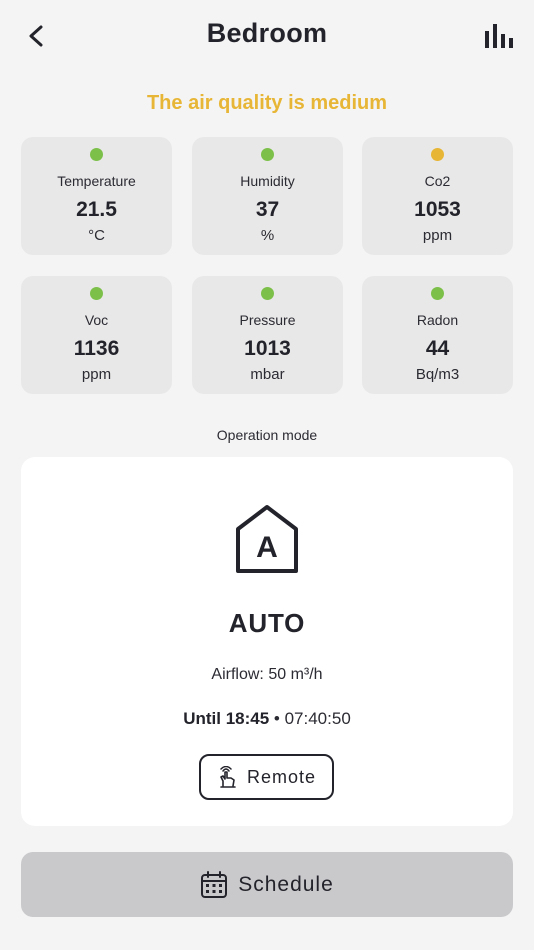 This screenshot has width=534, height=950. What do you see at coordinates (96, 181) in the screenshot?
I see `sensor-name: Temperature` at bounding box center [96, 181].